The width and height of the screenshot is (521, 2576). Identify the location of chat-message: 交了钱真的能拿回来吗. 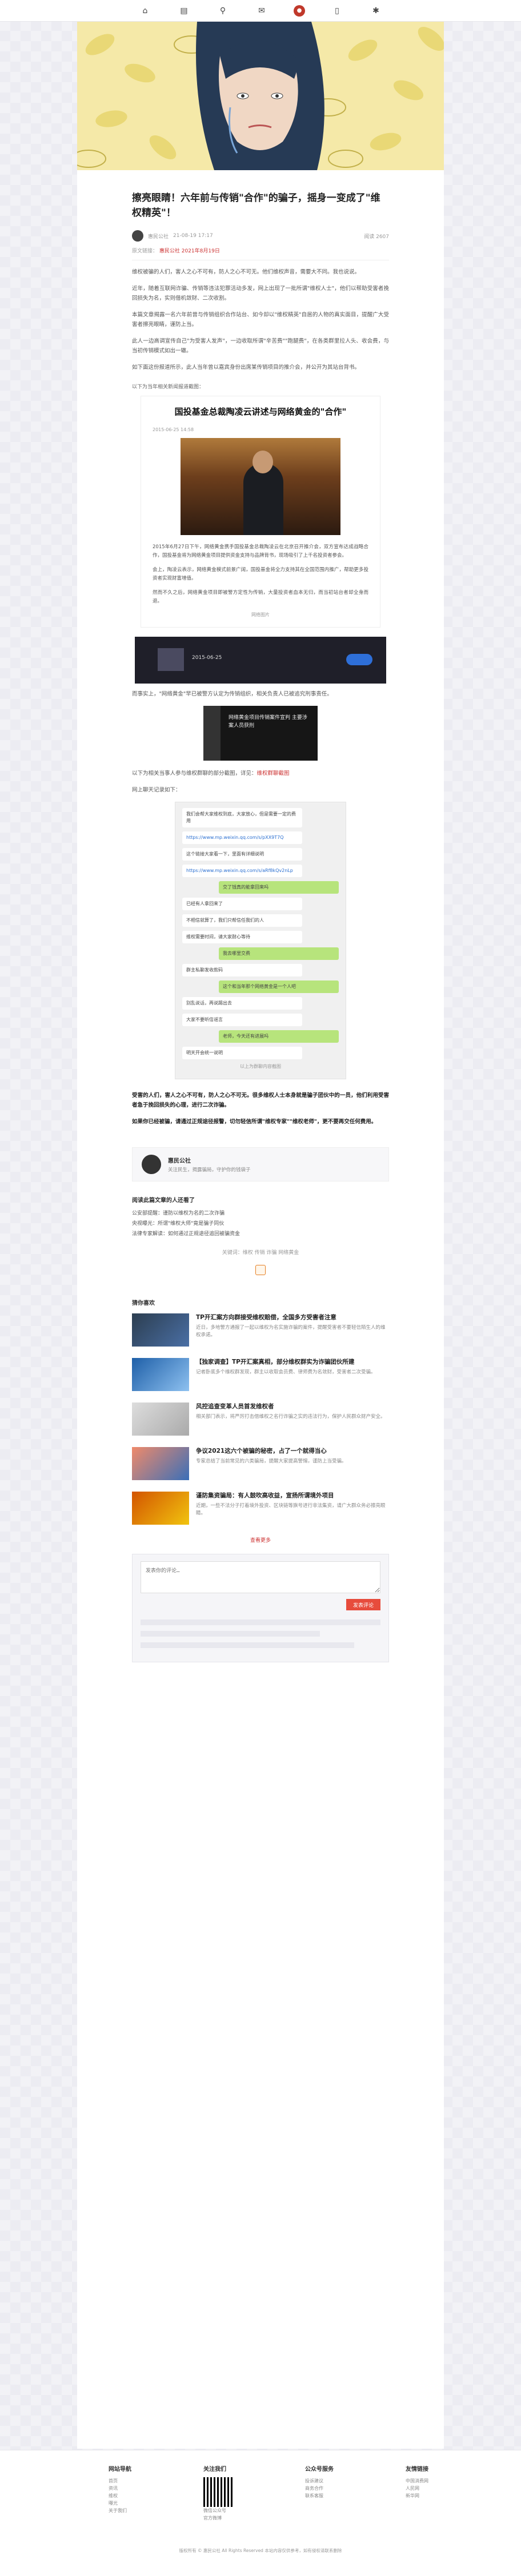
(279, 887).